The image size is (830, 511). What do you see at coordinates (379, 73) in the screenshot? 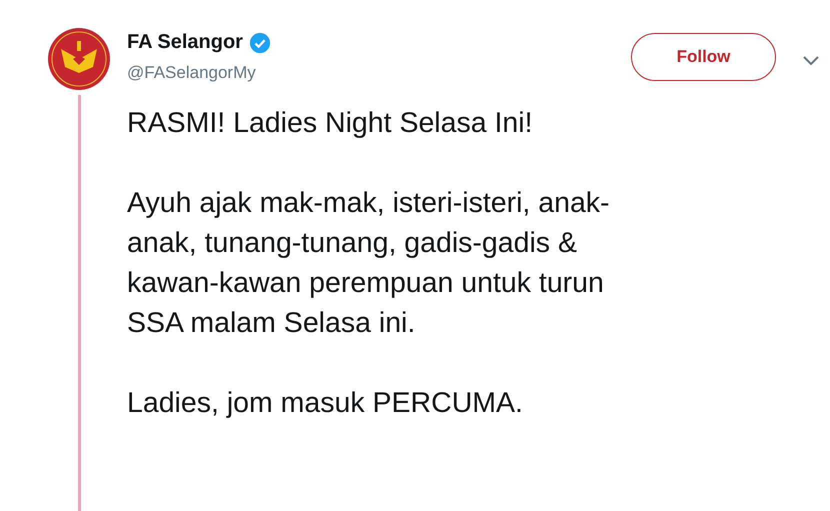
I see `author-handle: @FASelangorMy` at bounding box center [379, 73].